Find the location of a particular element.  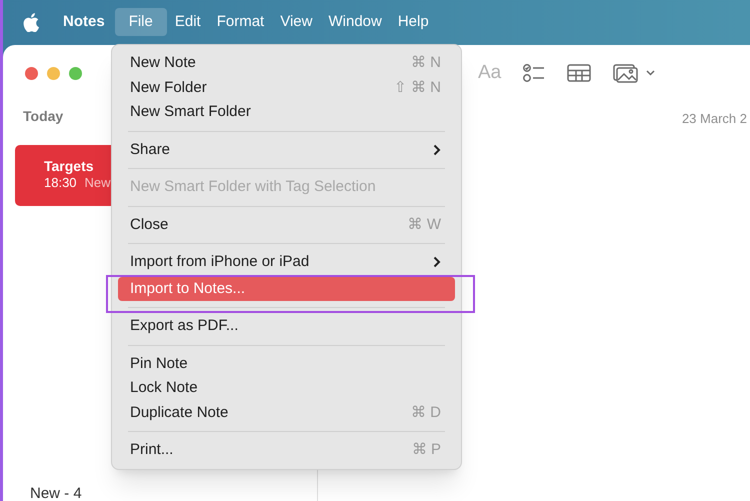

shortcut: ⌘ W is located at coordinates (424, 224).